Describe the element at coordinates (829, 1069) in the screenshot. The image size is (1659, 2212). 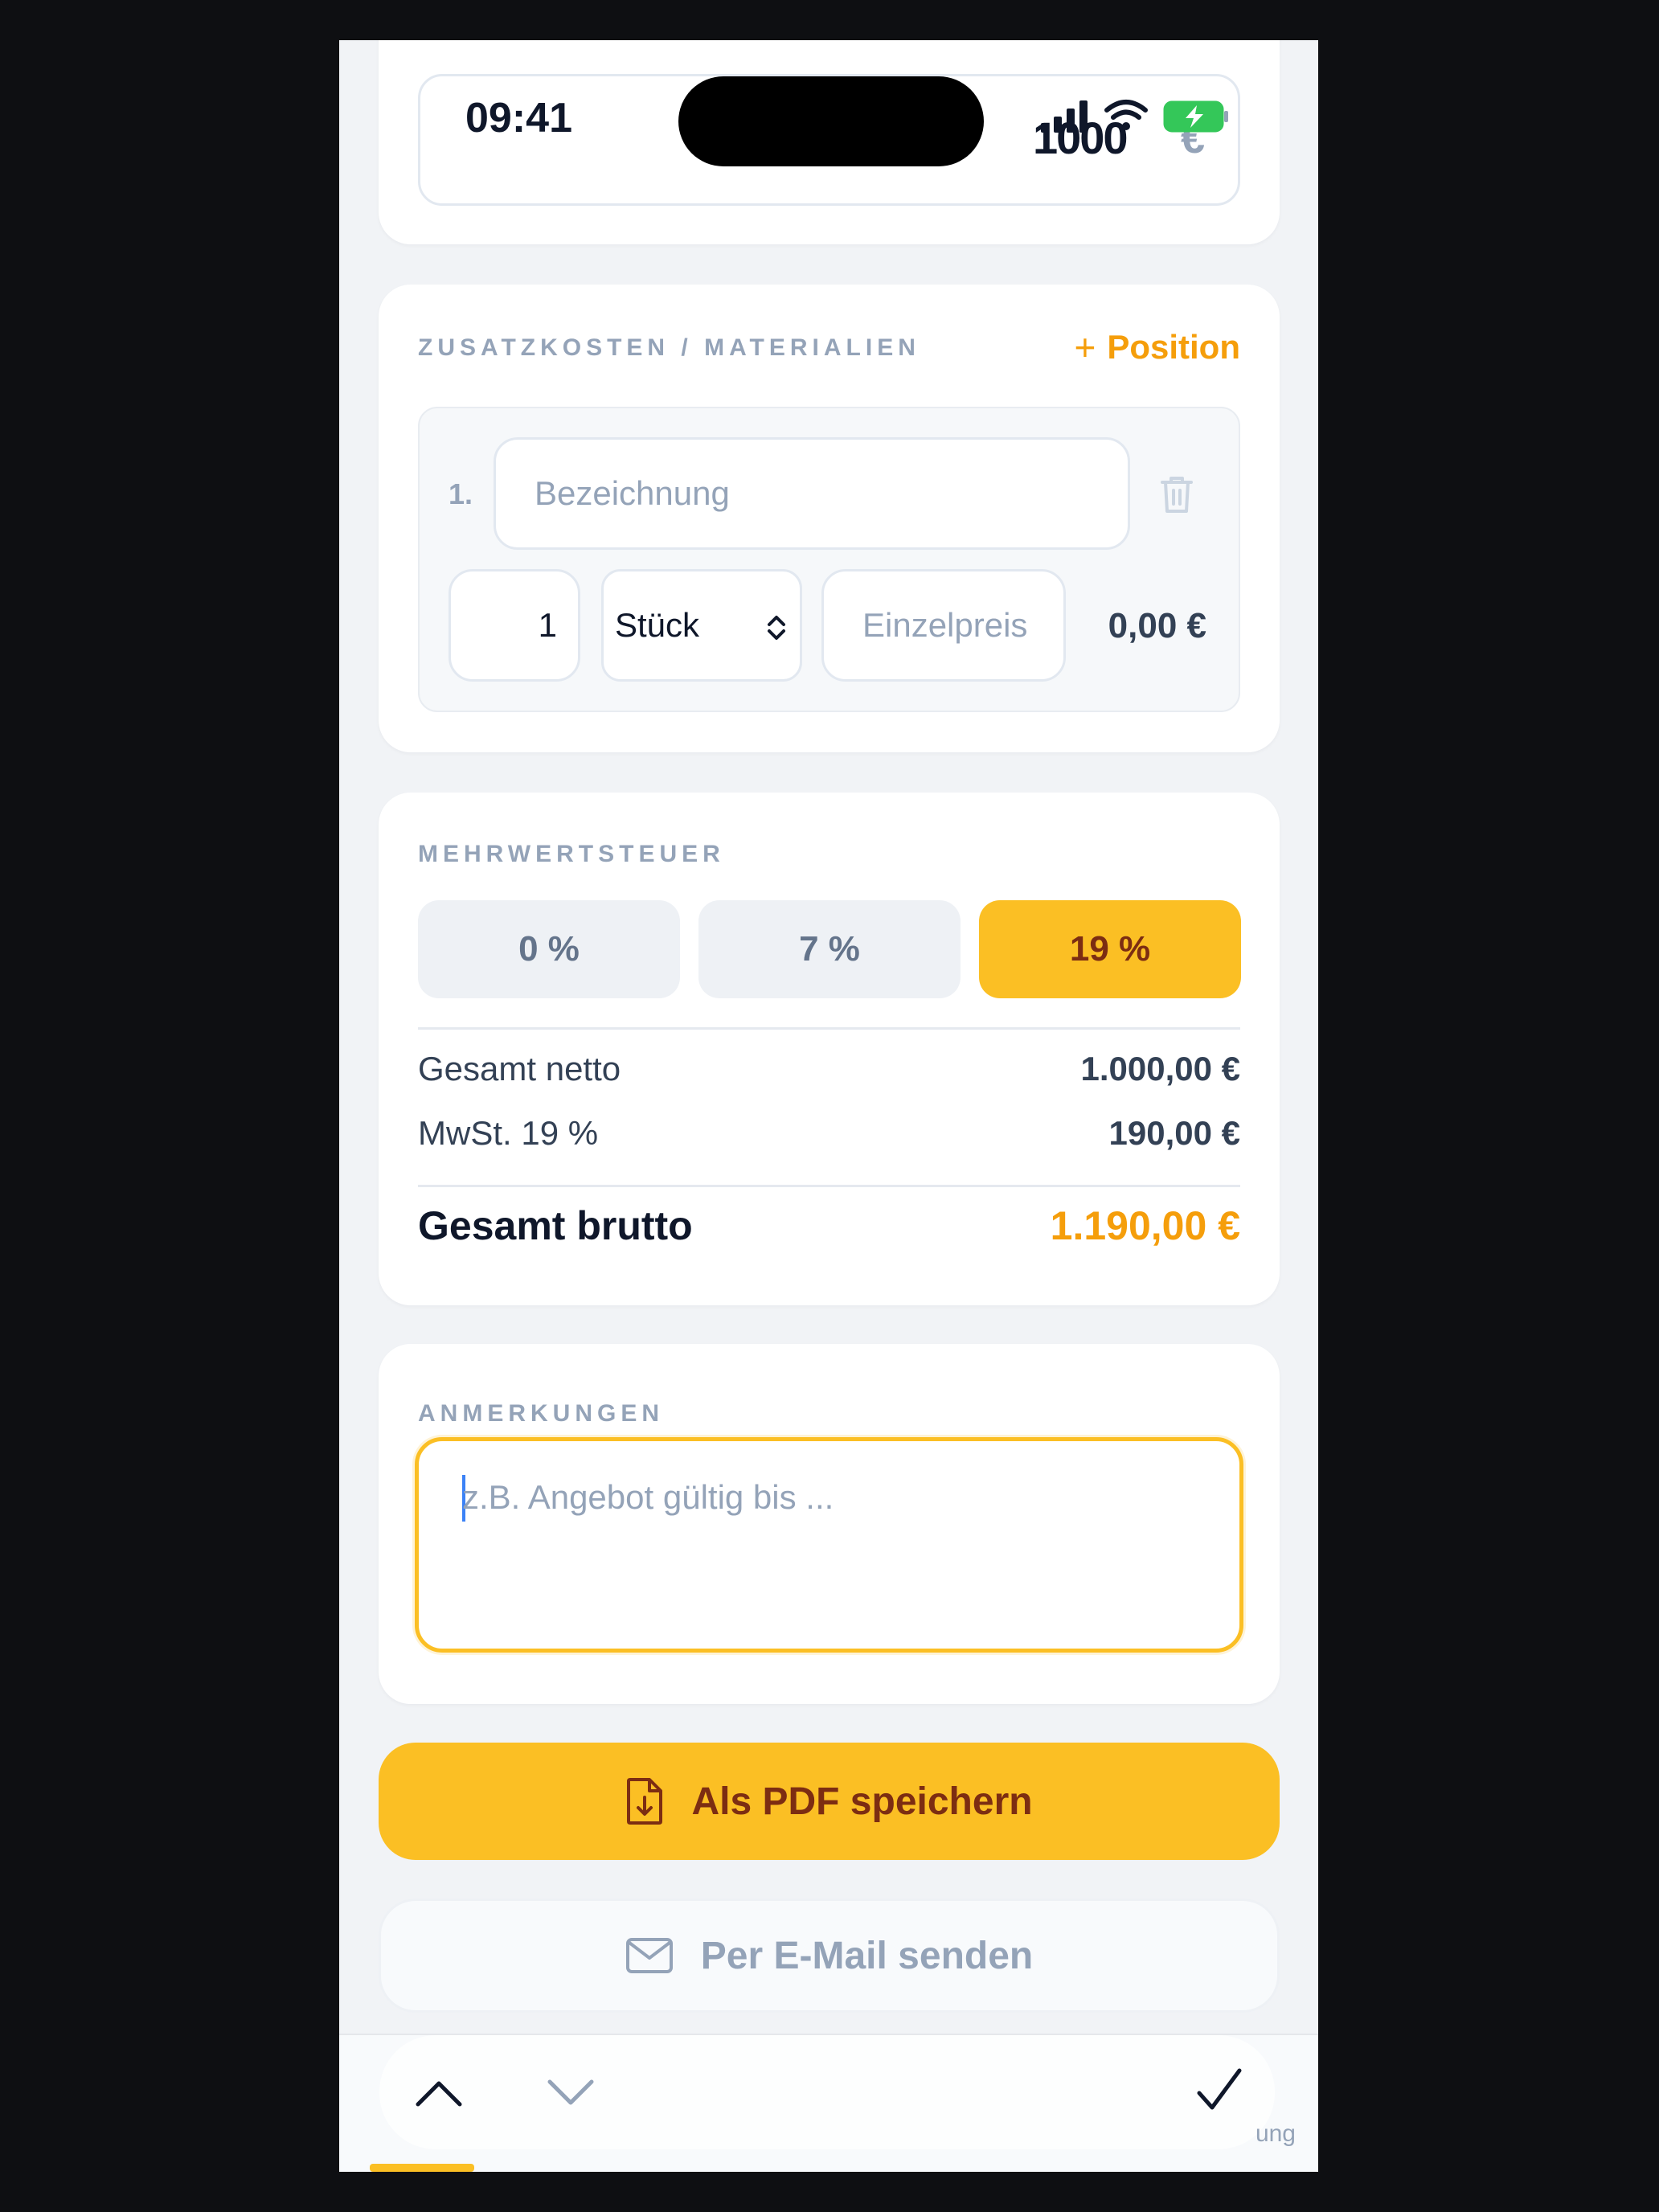
I see `net-total-row: Gesamt netto 1.000,00 €` at that location.